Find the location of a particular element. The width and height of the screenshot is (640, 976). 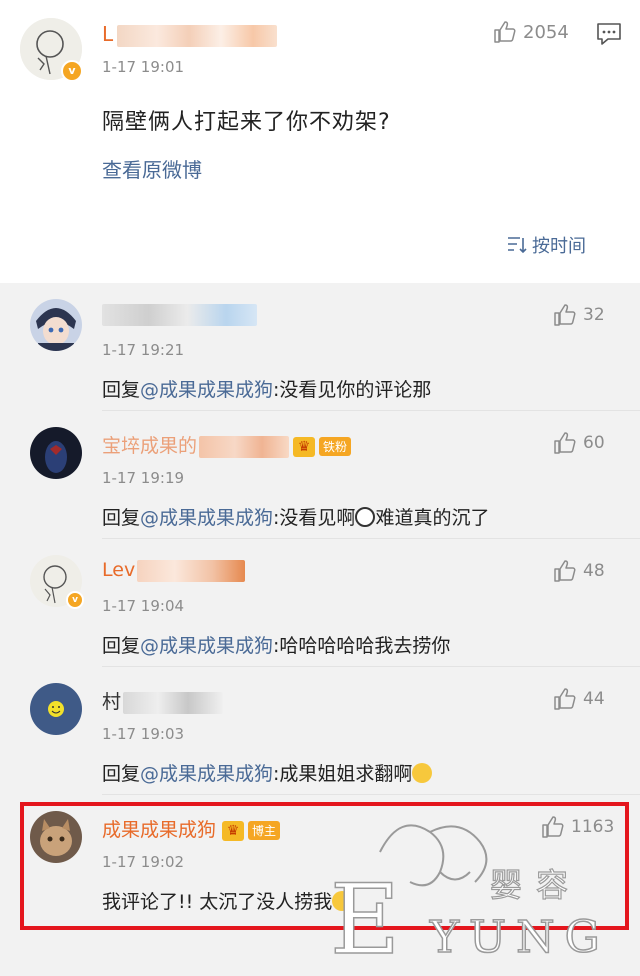

reply-time: 1-17 19:03 is located at coordinates (143, 734).